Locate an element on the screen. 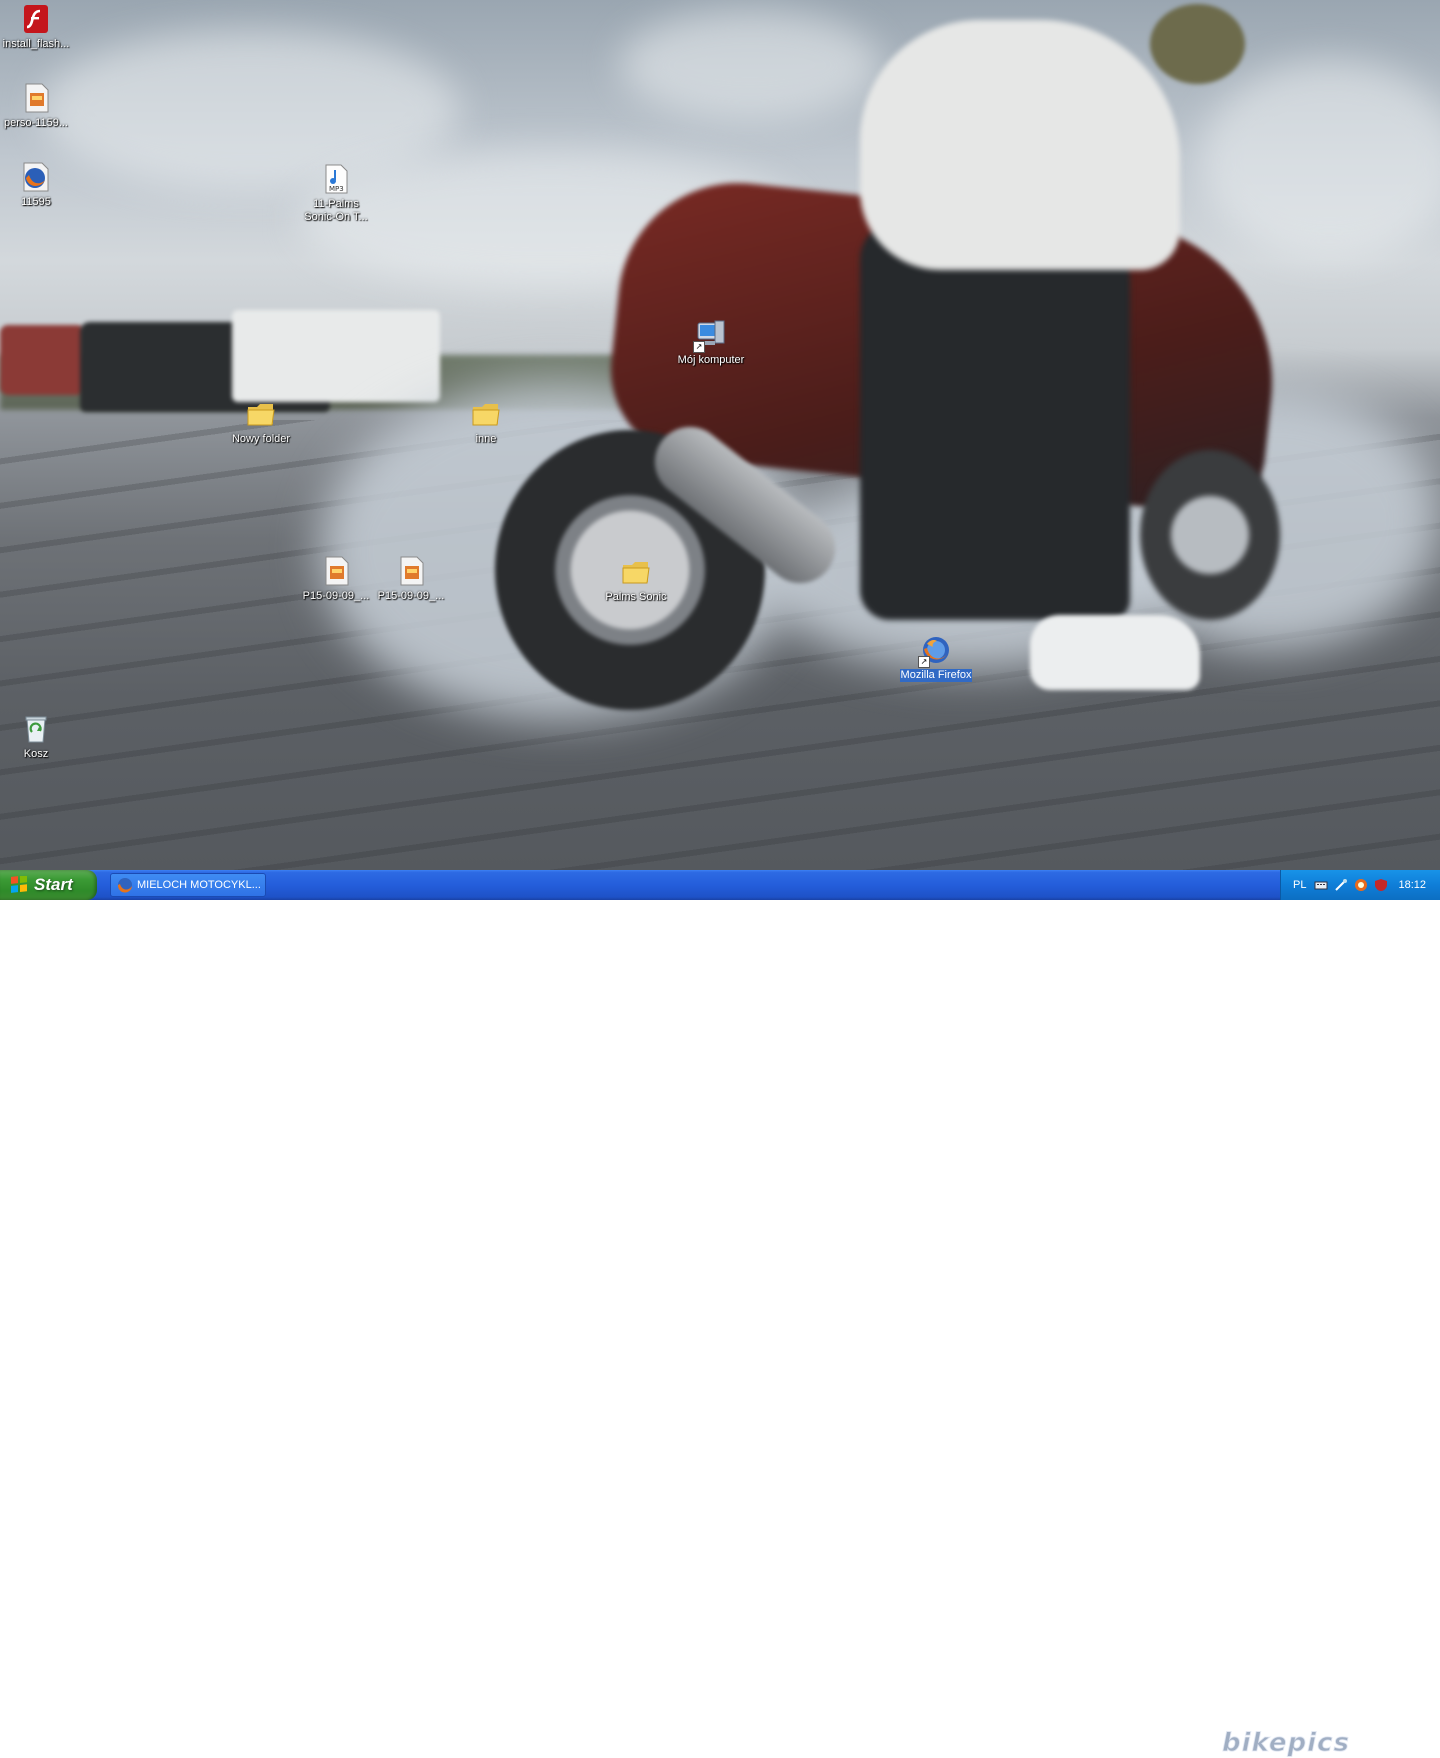 The height and width of the screenshot is (1758, 1440). desktop-icon-11595: 11595 is located at coordinates (37, 185).